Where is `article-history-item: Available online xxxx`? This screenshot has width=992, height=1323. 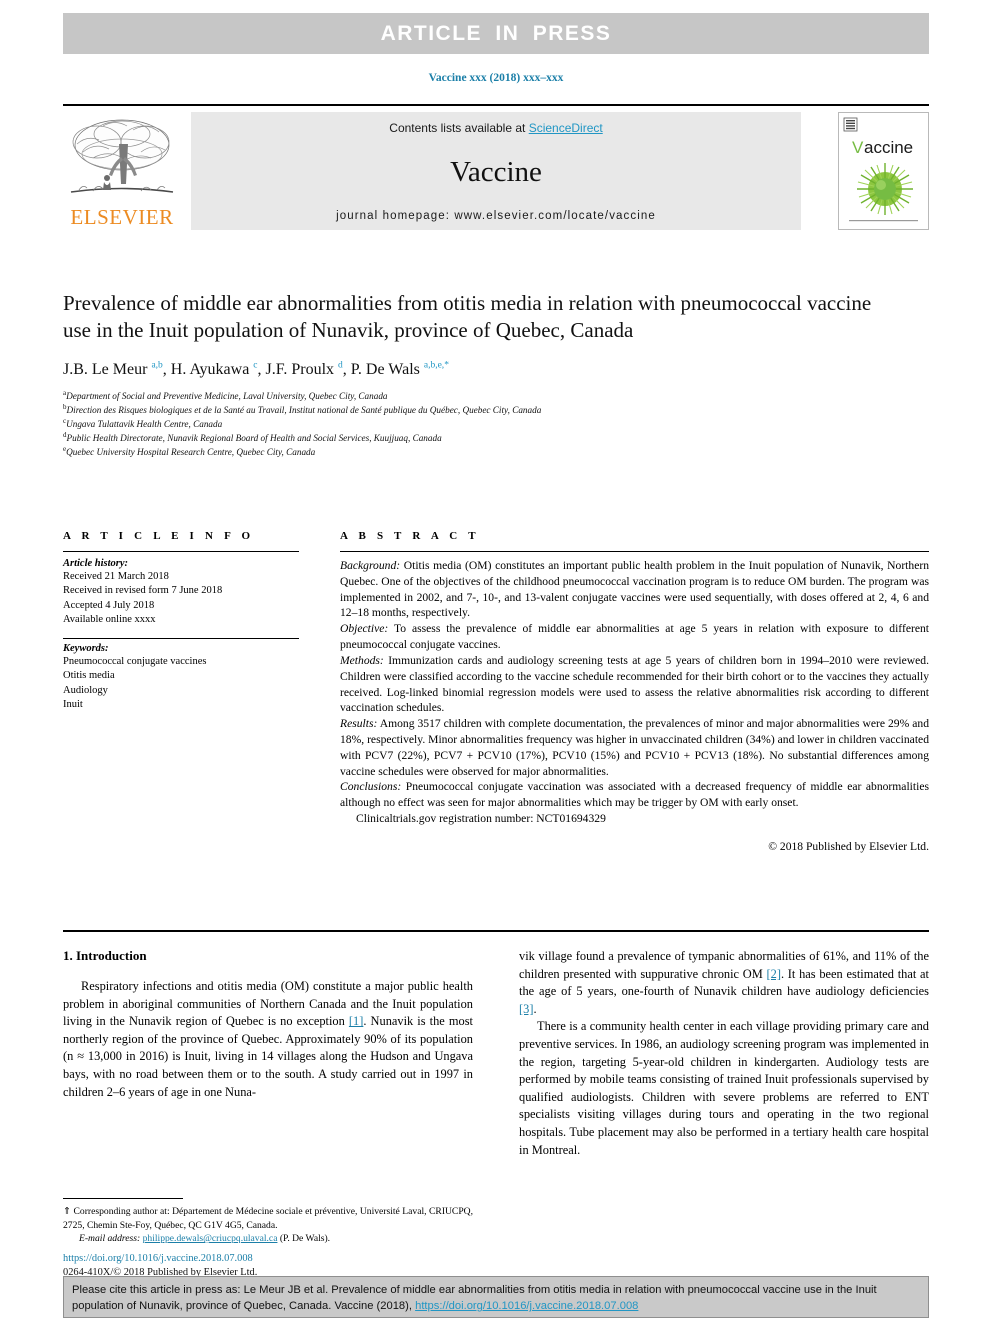
article-history-item: Available online xxxx is located at coordinates (109, 619).